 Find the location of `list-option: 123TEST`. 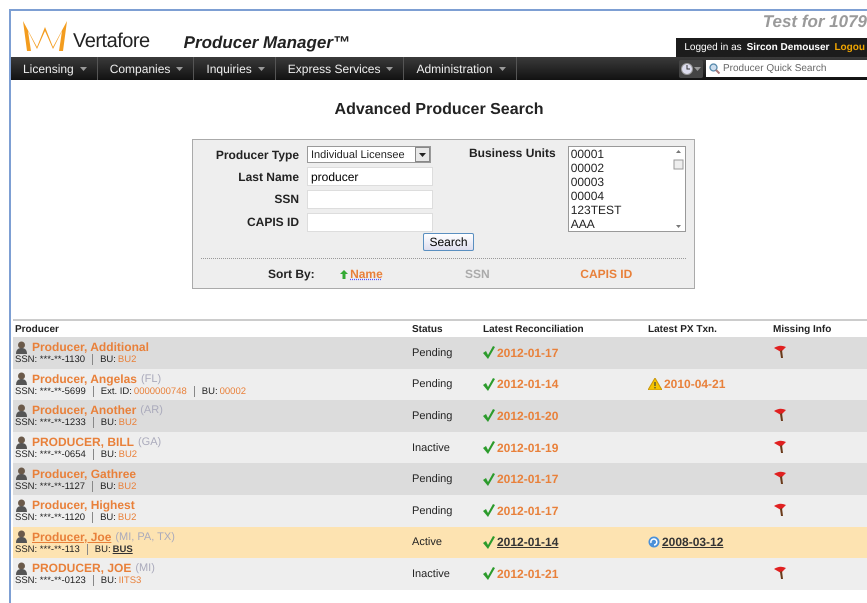

list-option: 123TEST is located at coordinates (621, 210).